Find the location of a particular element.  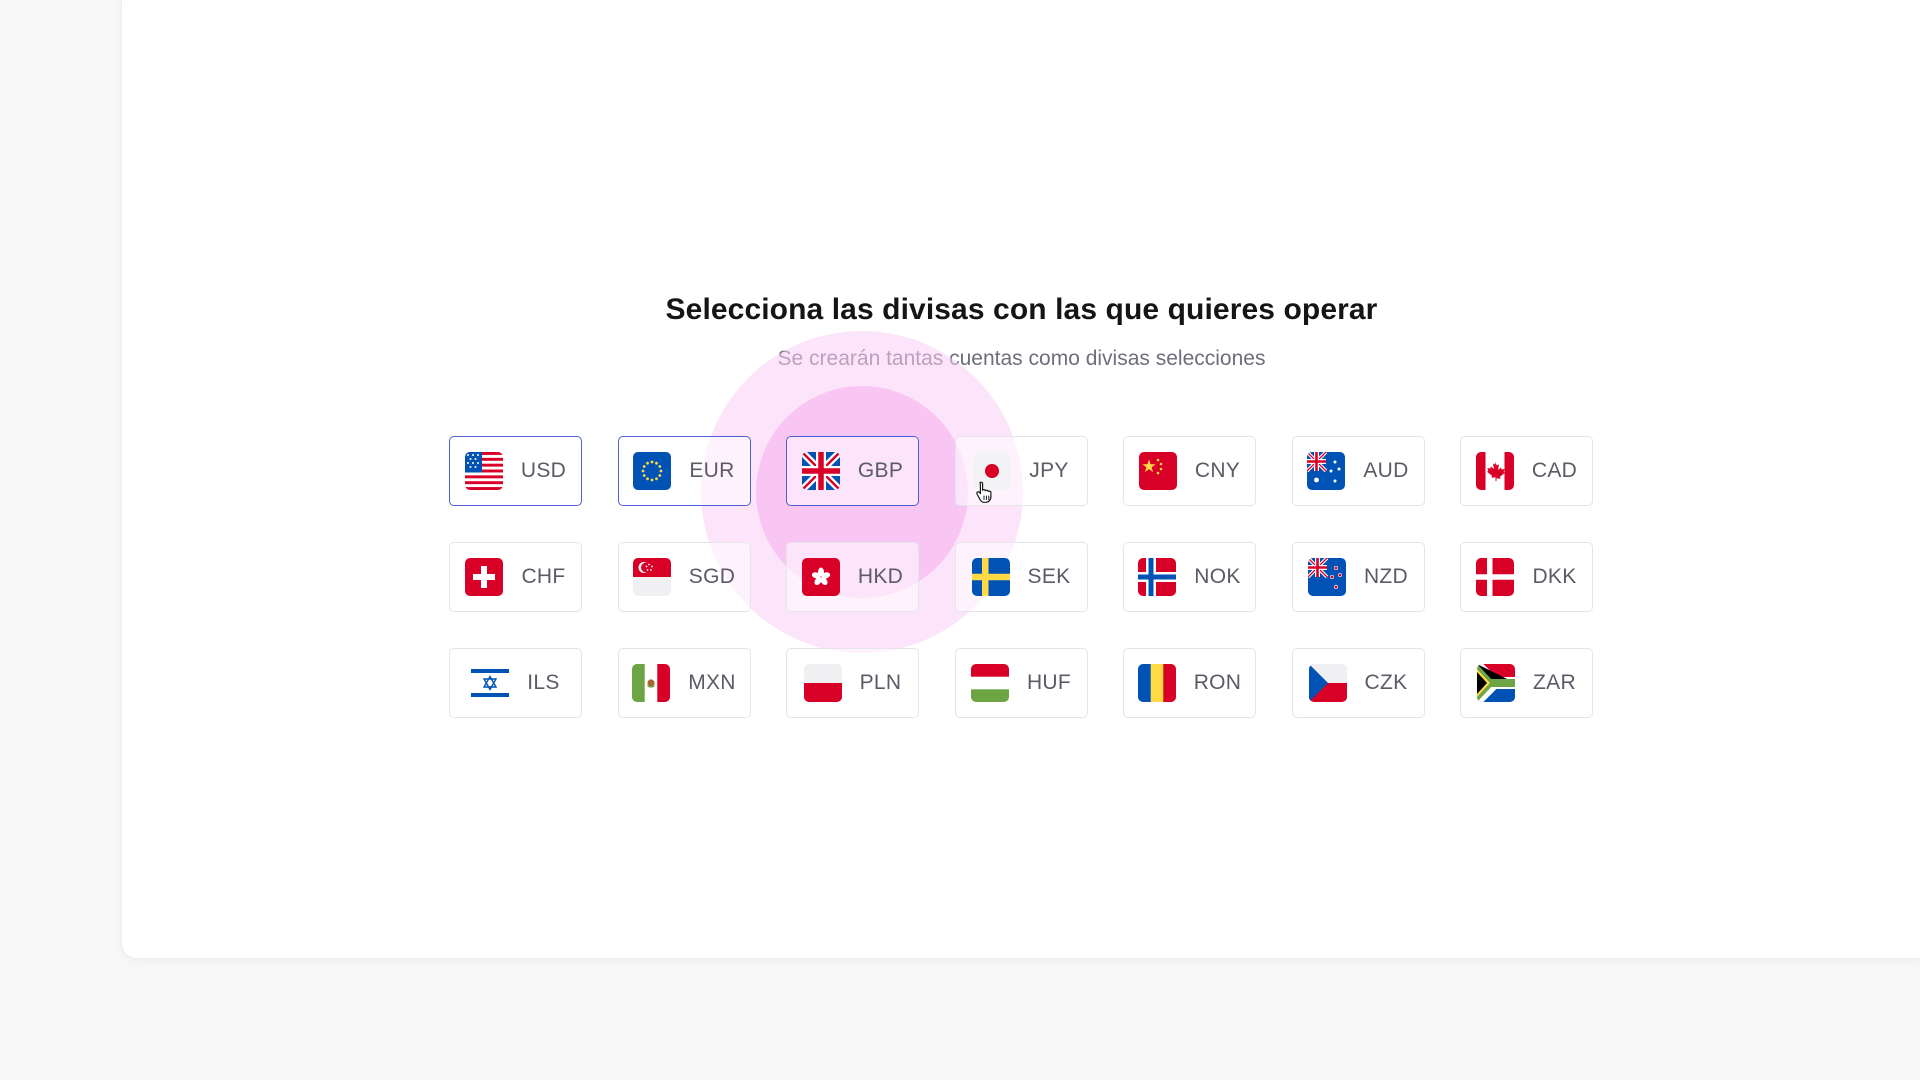

il-flag-icon is located at coordinates (490, 683).